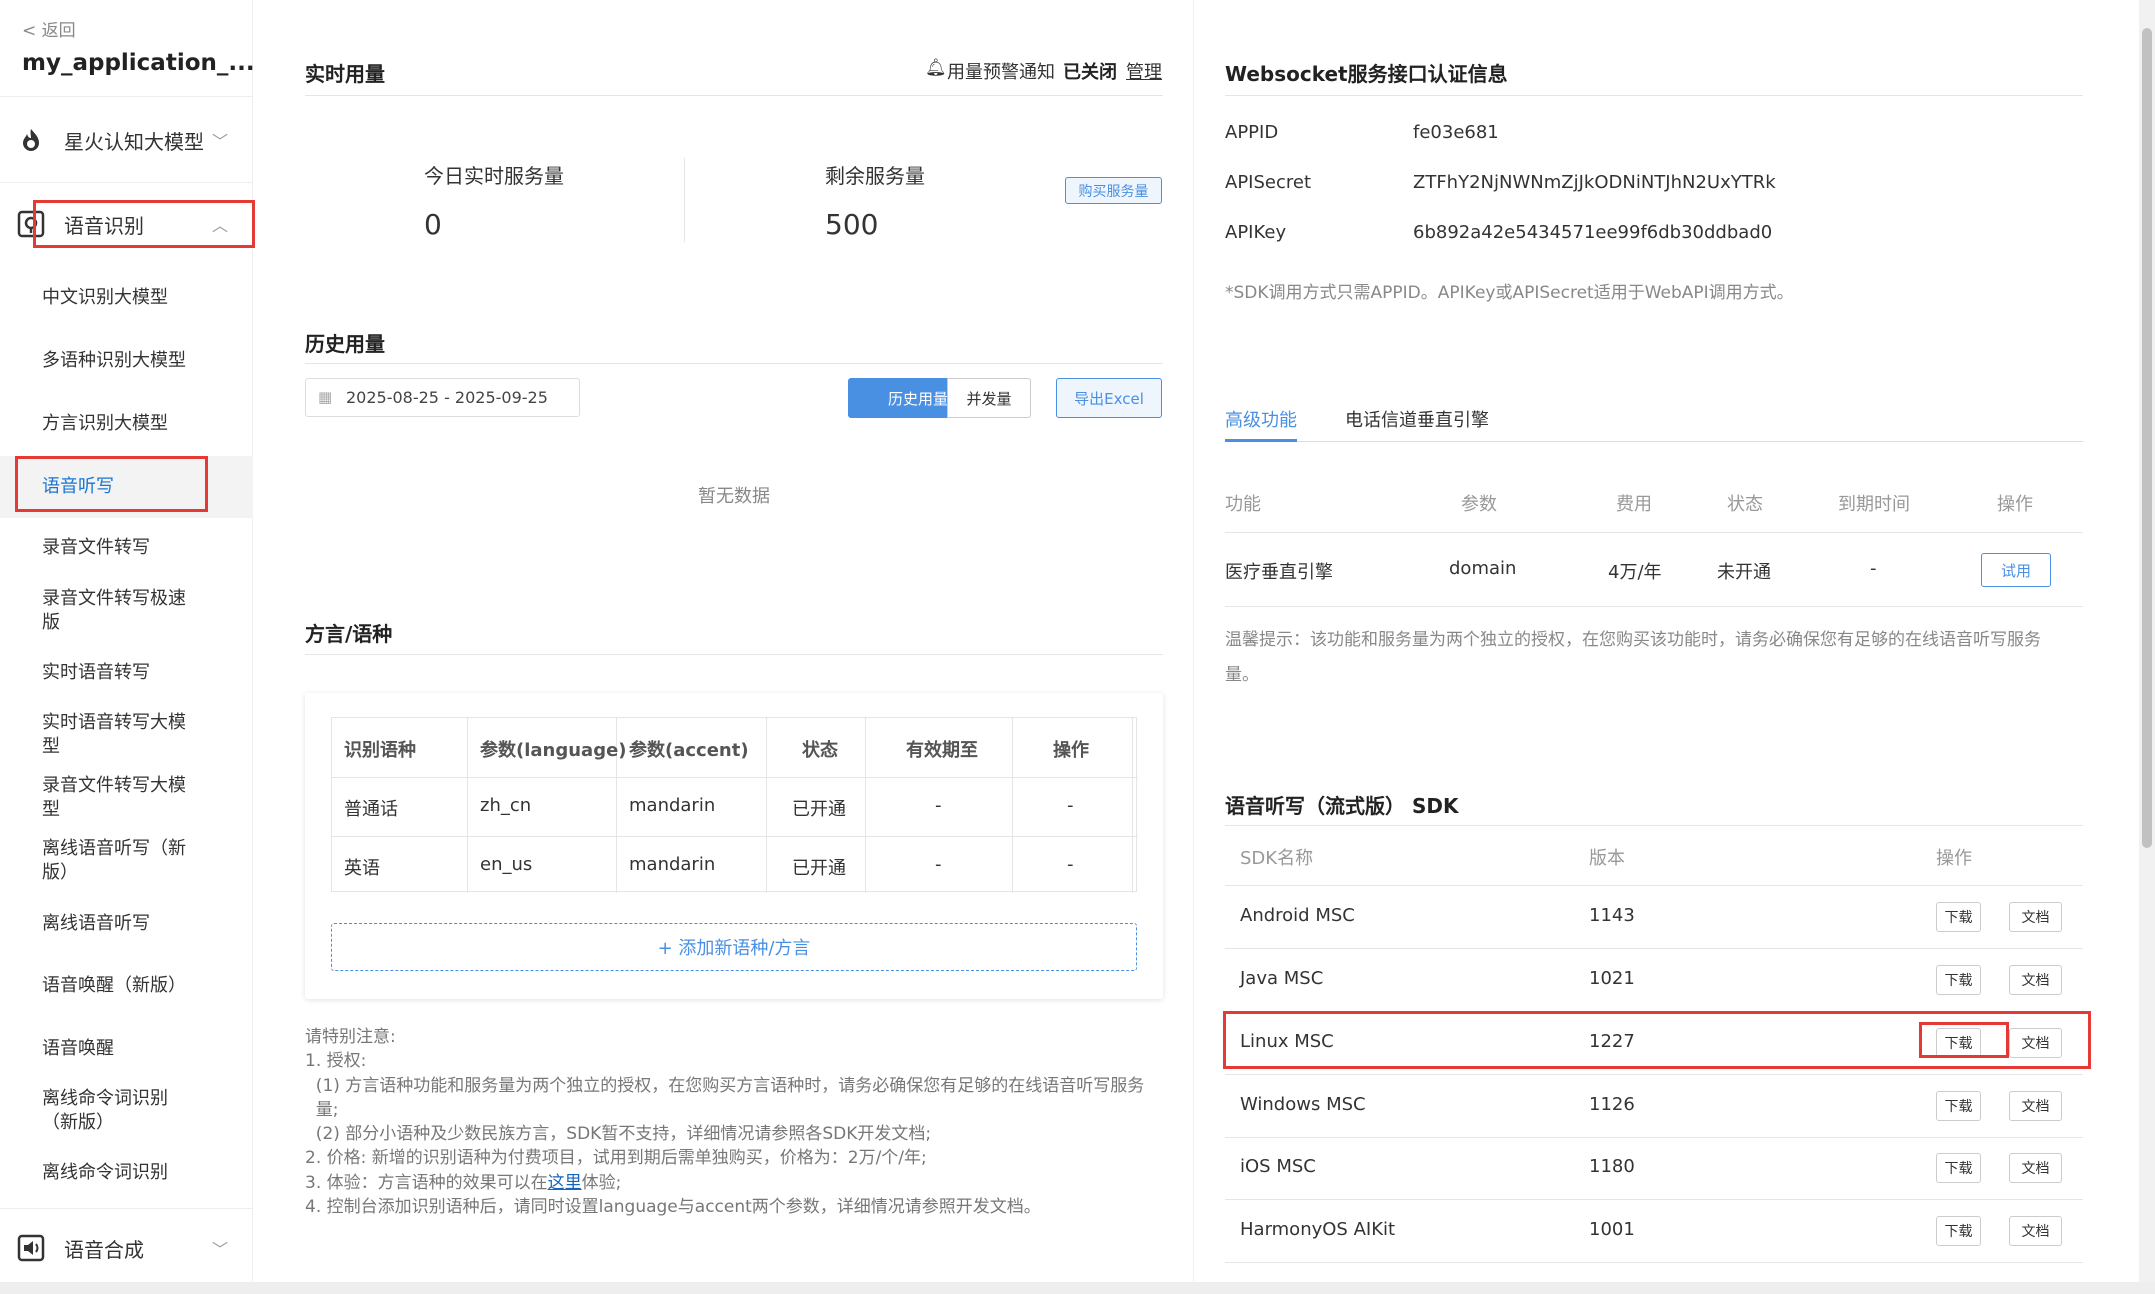 Image resolution: width=2155 pixels, height=1294 pixels. I want to click on back-link: < 返回, so click(49, 28).